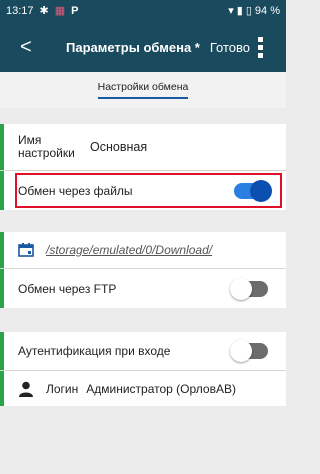 The height and width of the screenshot is (474, 320). I want to click on highlight-frame, so click(148, 190).